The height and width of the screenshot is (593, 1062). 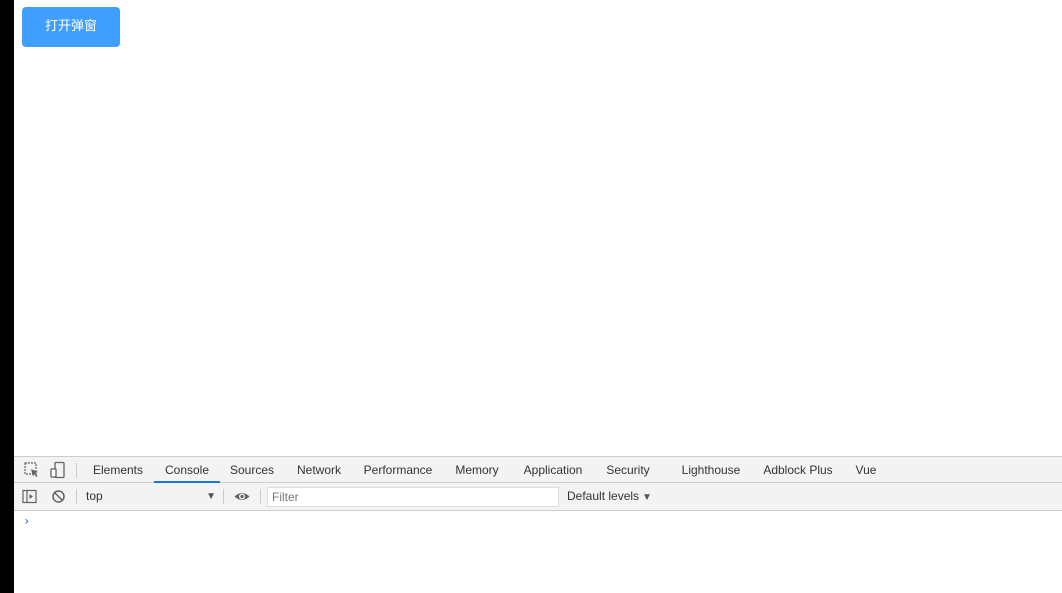 I want to click on tab-elements: Elements, so click(x=118, y=470).